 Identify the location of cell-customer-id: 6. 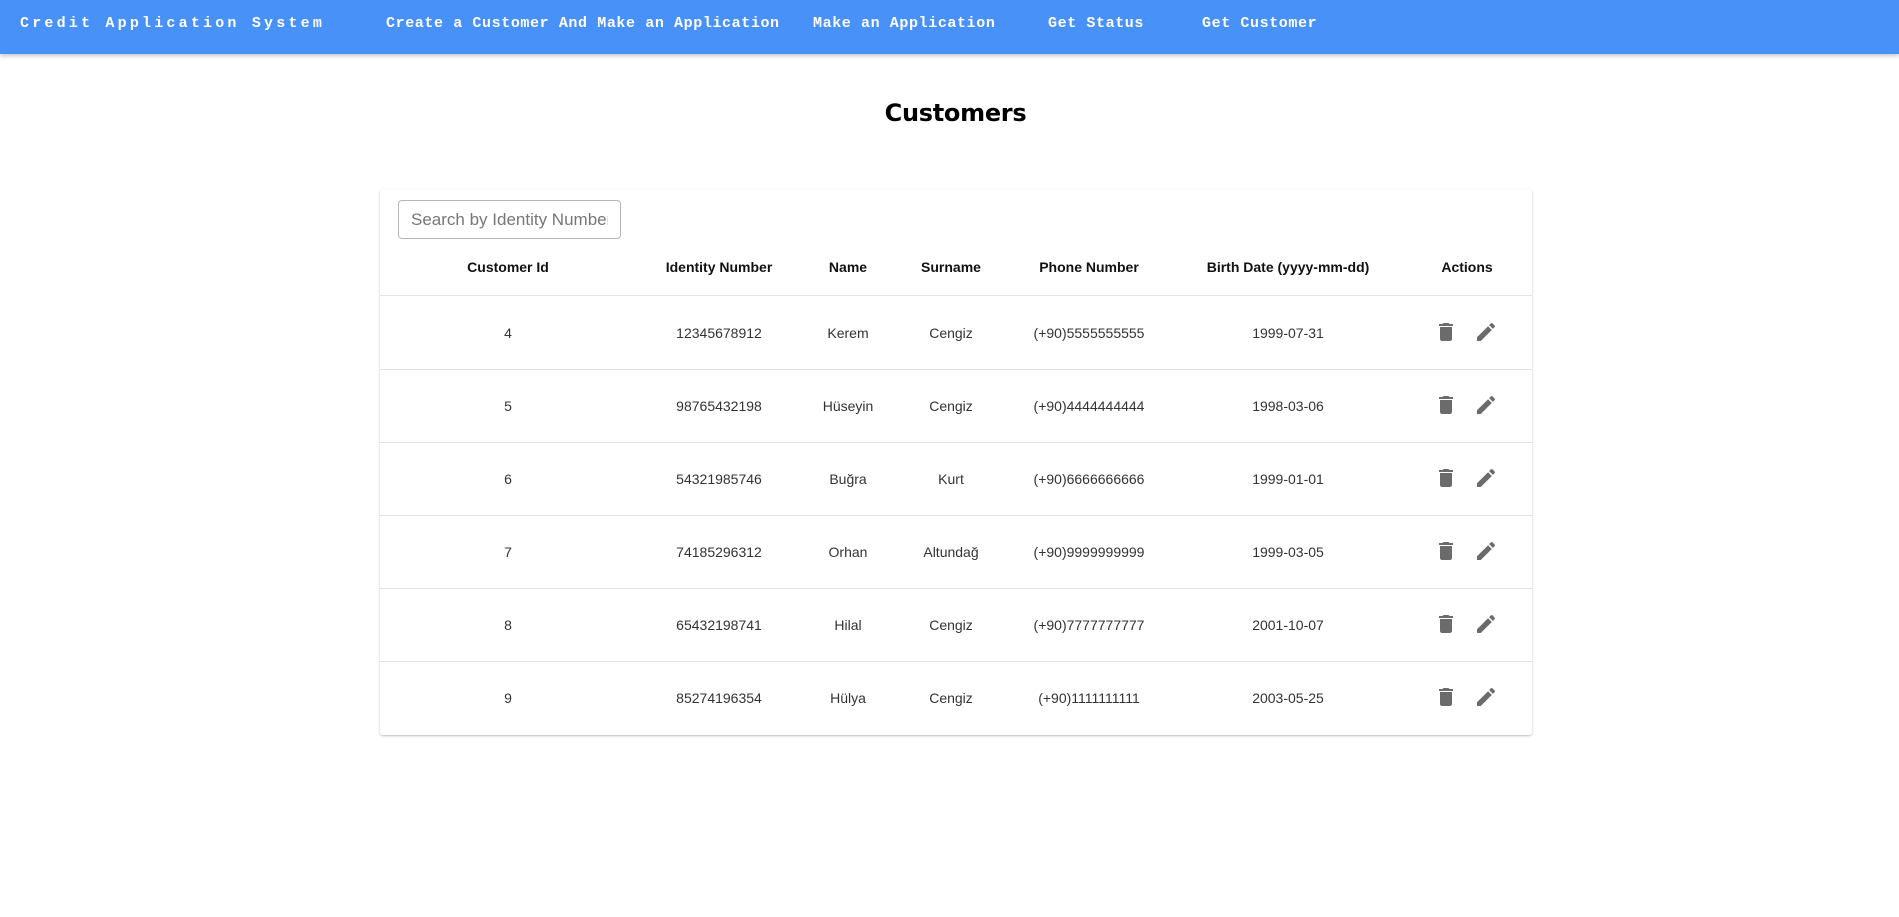
(508, 479).